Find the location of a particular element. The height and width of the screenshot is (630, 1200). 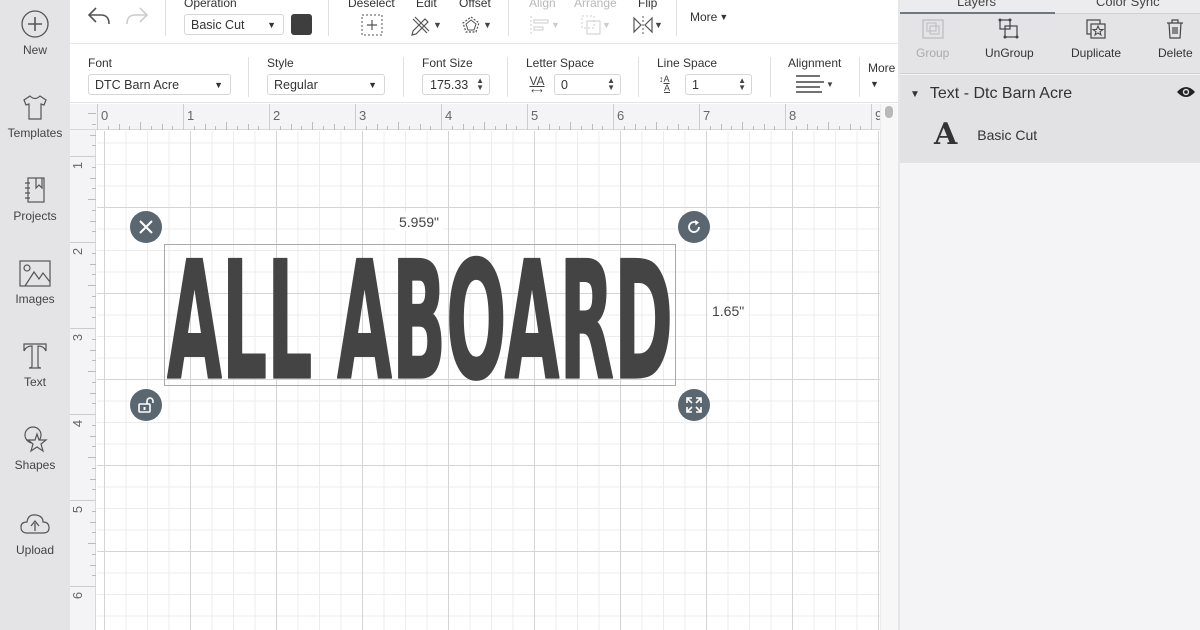

layer-group-row: ▼ Text - Dtc Barn Acre is located at coordinates (1053, 94).